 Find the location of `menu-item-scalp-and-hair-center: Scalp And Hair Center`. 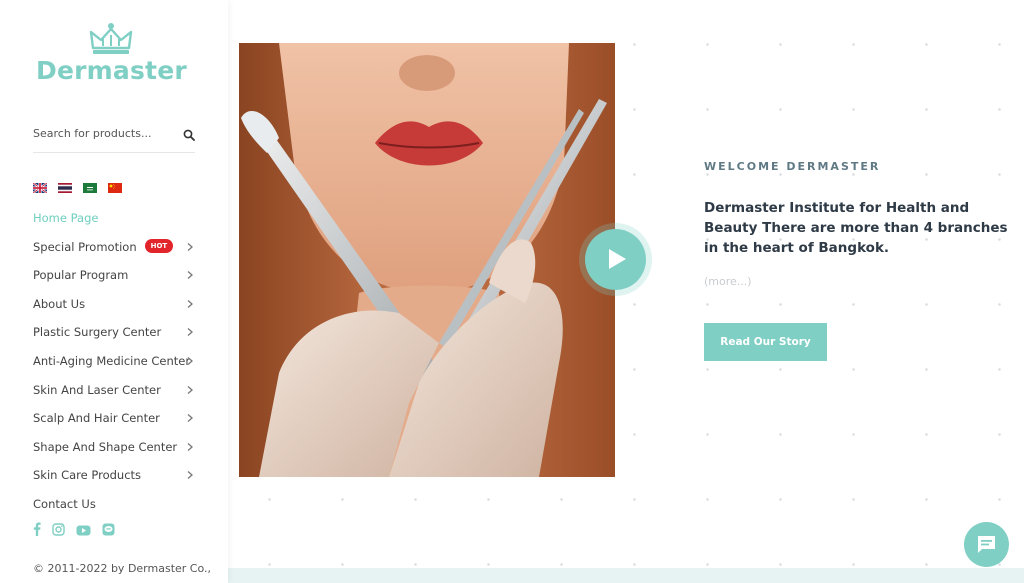

menu-item-scalp-and-hair-center: Scalp And Hair Center is located at coordinates (114, 418).